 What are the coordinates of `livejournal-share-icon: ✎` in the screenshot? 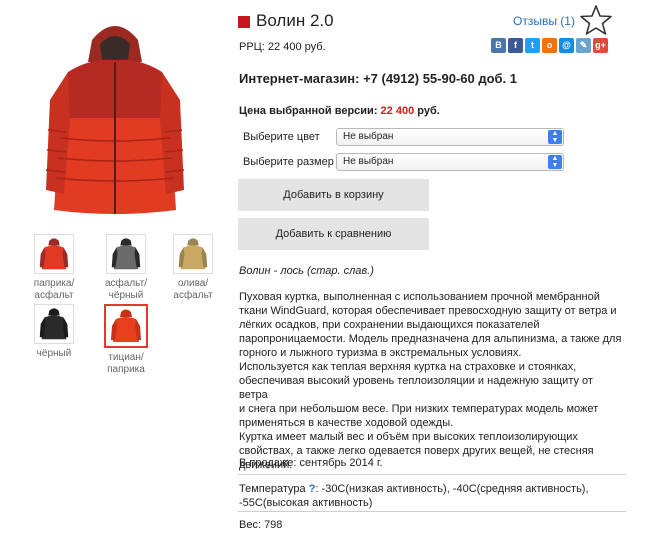 It's located at (583, 45).